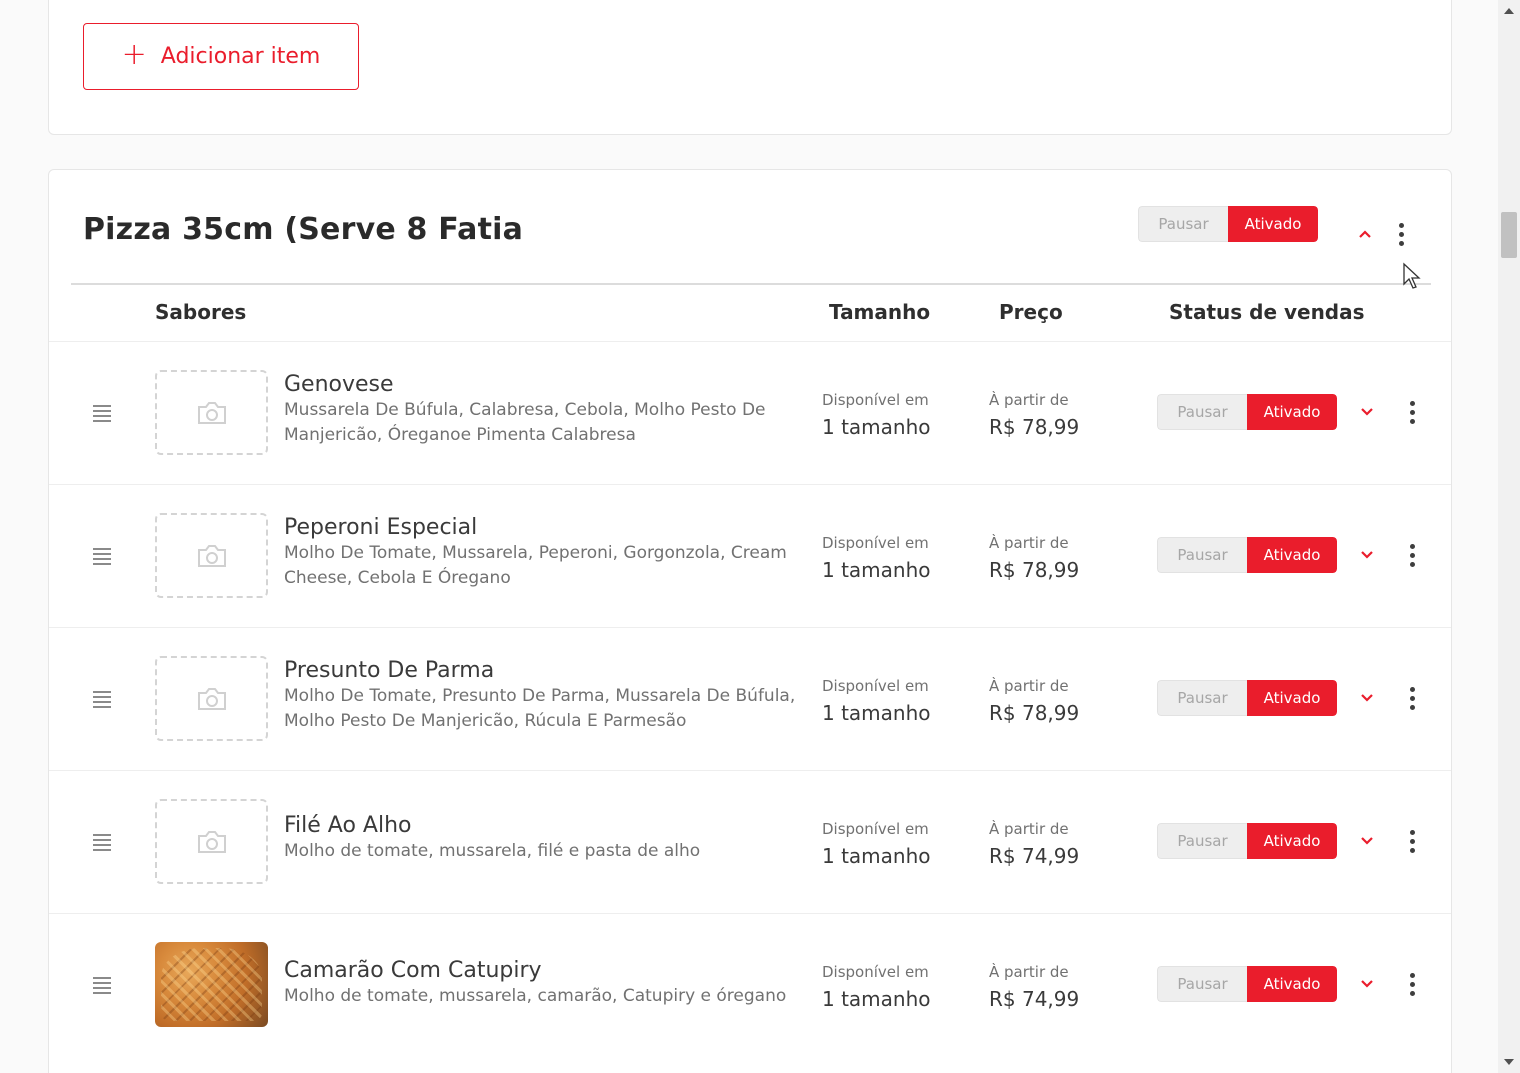 Image resolution: width=1520 pixels, height=1073 pixels. What do you see at coordinates (1183, 224) in the screenshot?
I see `category-pause-button: Pausar` at bounding box center [1183, 224].